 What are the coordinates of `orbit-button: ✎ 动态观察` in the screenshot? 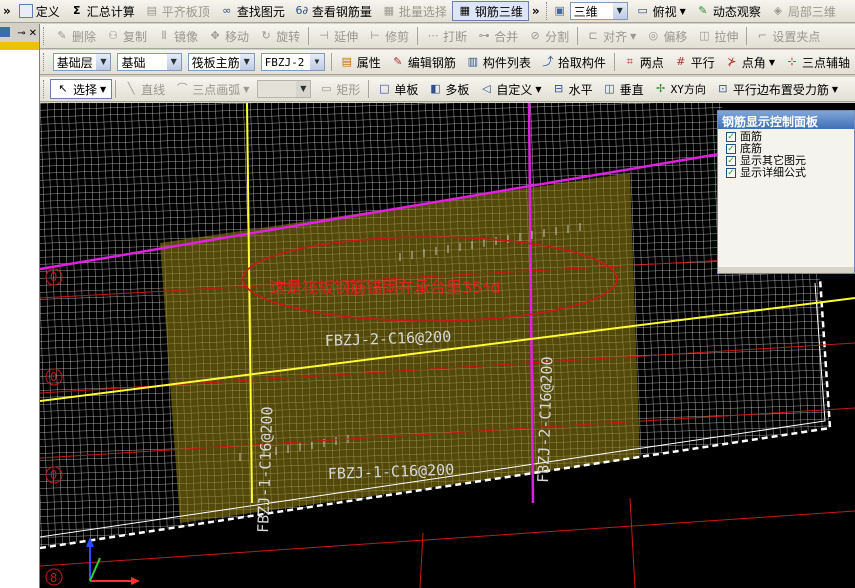 It's located at (728, 11).